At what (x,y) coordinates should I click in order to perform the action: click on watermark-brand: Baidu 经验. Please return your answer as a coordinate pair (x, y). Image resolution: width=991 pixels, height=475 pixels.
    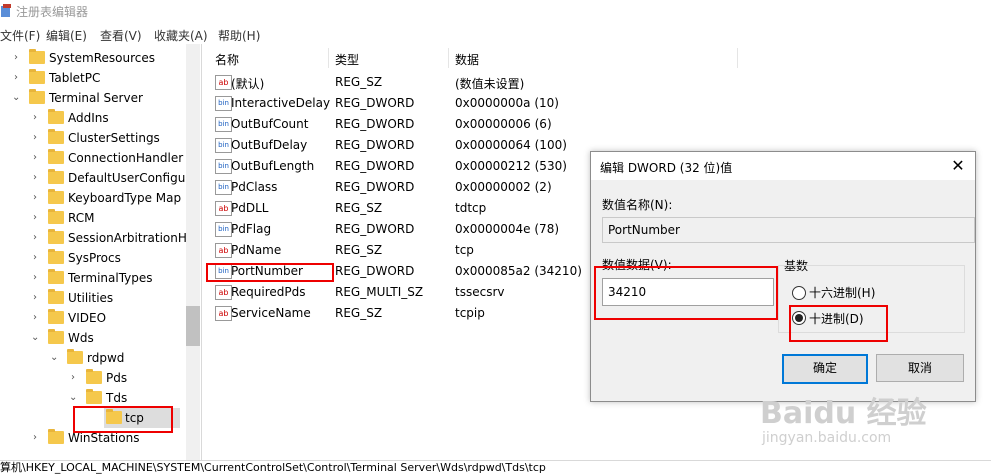
    Looking at the image, I should click on (843, 413).